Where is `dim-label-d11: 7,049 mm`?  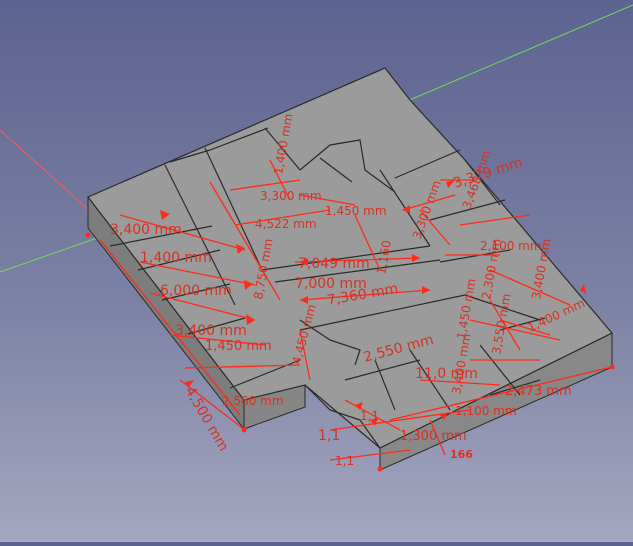
dim-label-d11: 7,049 mm is located at coordinates (334, 264).